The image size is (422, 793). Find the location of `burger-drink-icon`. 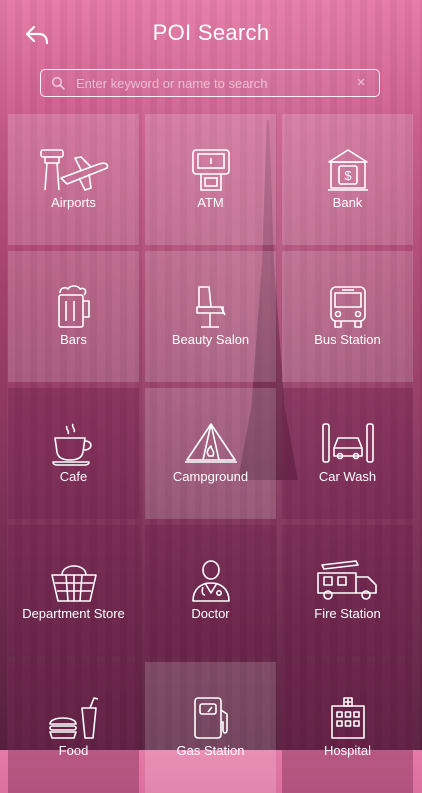

burger-drink-icon is located at coordinates (73, 718).